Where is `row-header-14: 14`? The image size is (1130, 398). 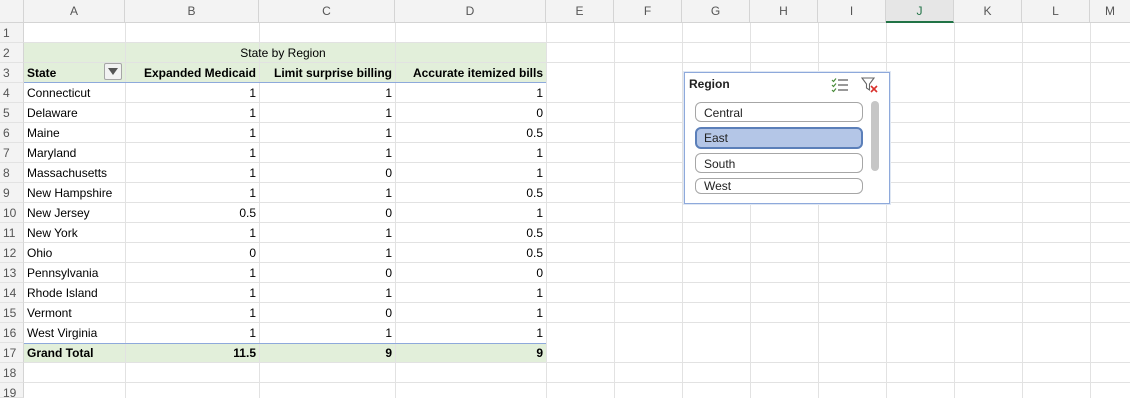
row-header-14: 14 is located at coordinates (12, 293).